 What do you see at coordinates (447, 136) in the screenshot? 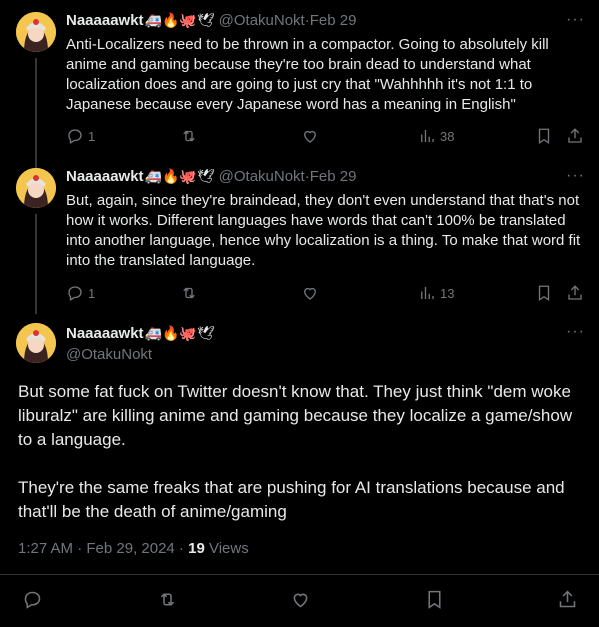
I see `views-count: 38` at bounding box center [447, 136].